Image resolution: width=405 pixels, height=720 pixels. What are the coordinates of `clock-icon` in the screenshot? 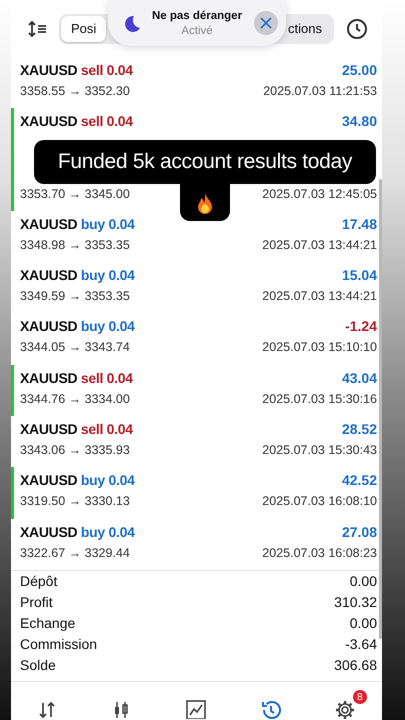 It's located at (357, 29).